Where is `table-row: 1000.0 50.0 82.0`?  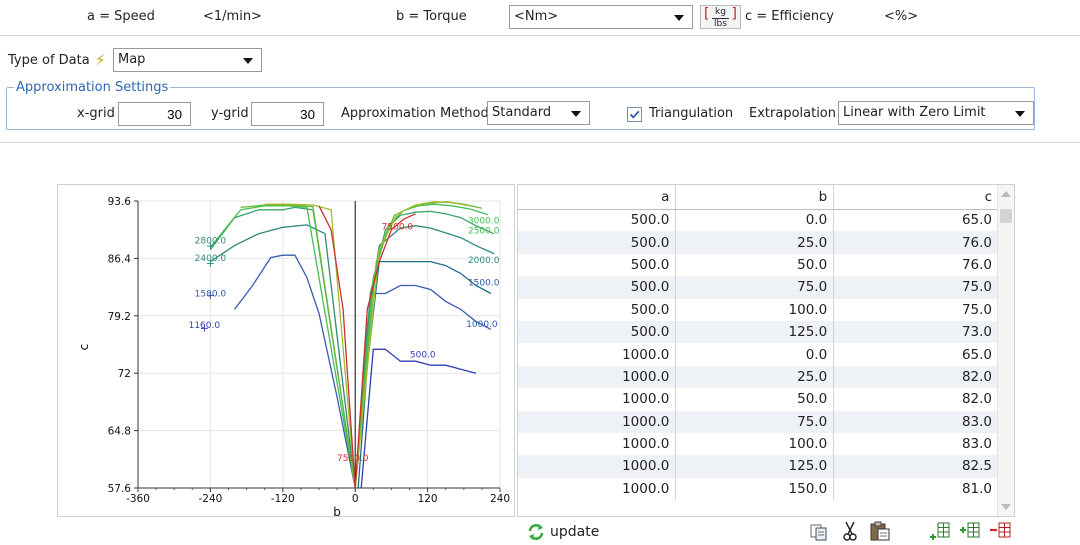
table-row: 1000.0 50.0 82.0 is located at coordinates (758, 399).